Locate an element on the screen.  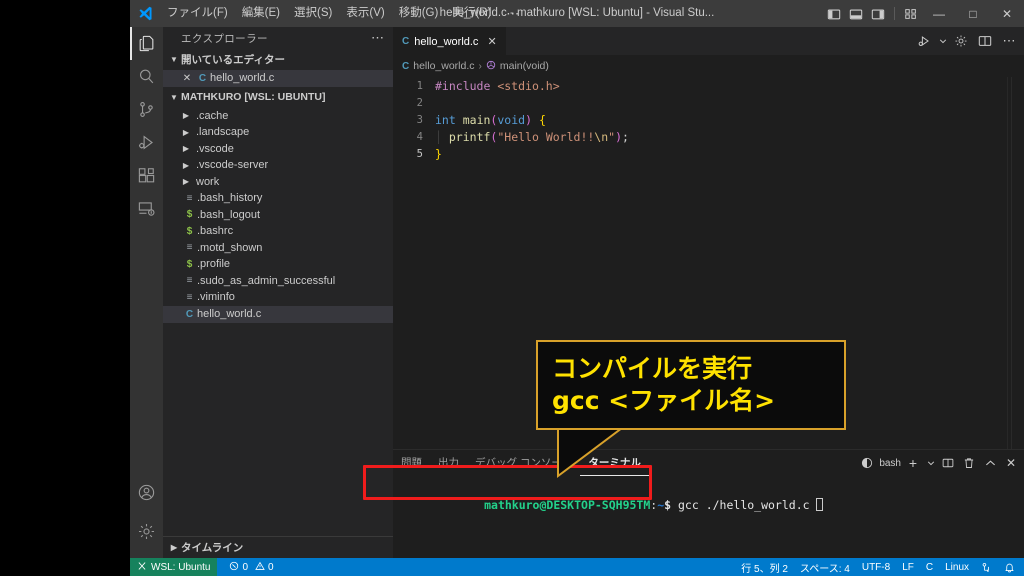
code-line: 2 is located at coordinates (708, 102).